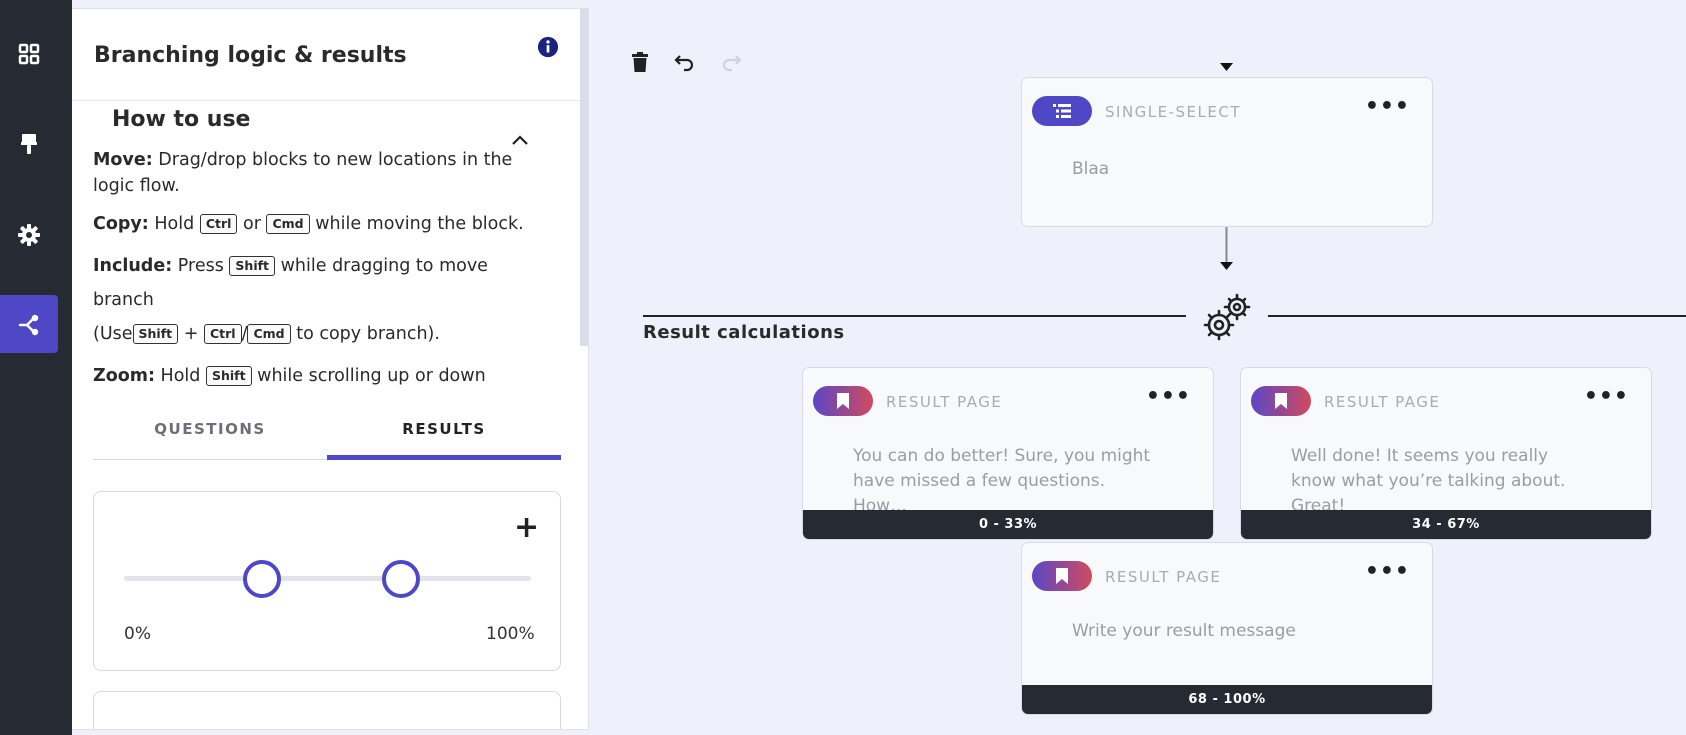 The width and height of the screenshot is (1686, 735). Describe the element at coordinates (1008, 524) in the screenshot. I see `score-range: 0 - 33%` at that location.